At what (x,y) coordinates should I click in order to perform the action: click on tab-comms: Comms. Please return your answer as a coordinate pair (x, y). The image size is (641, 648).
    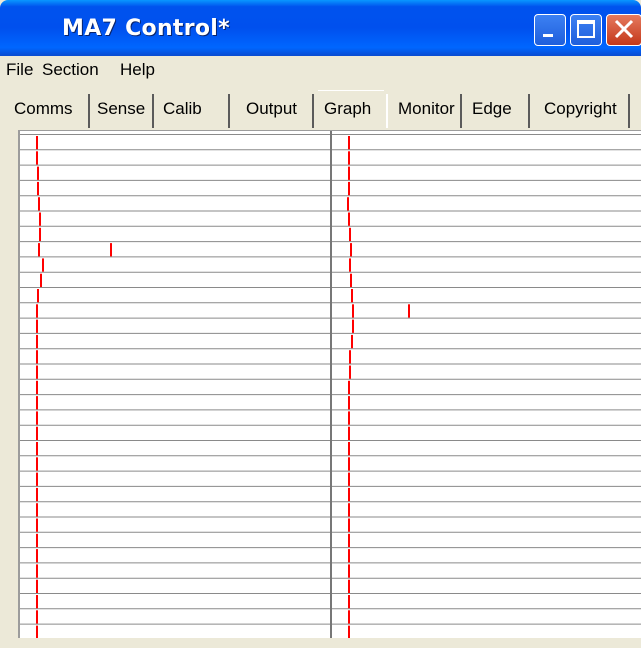
    Looking at the image, I should click on (50, 111).